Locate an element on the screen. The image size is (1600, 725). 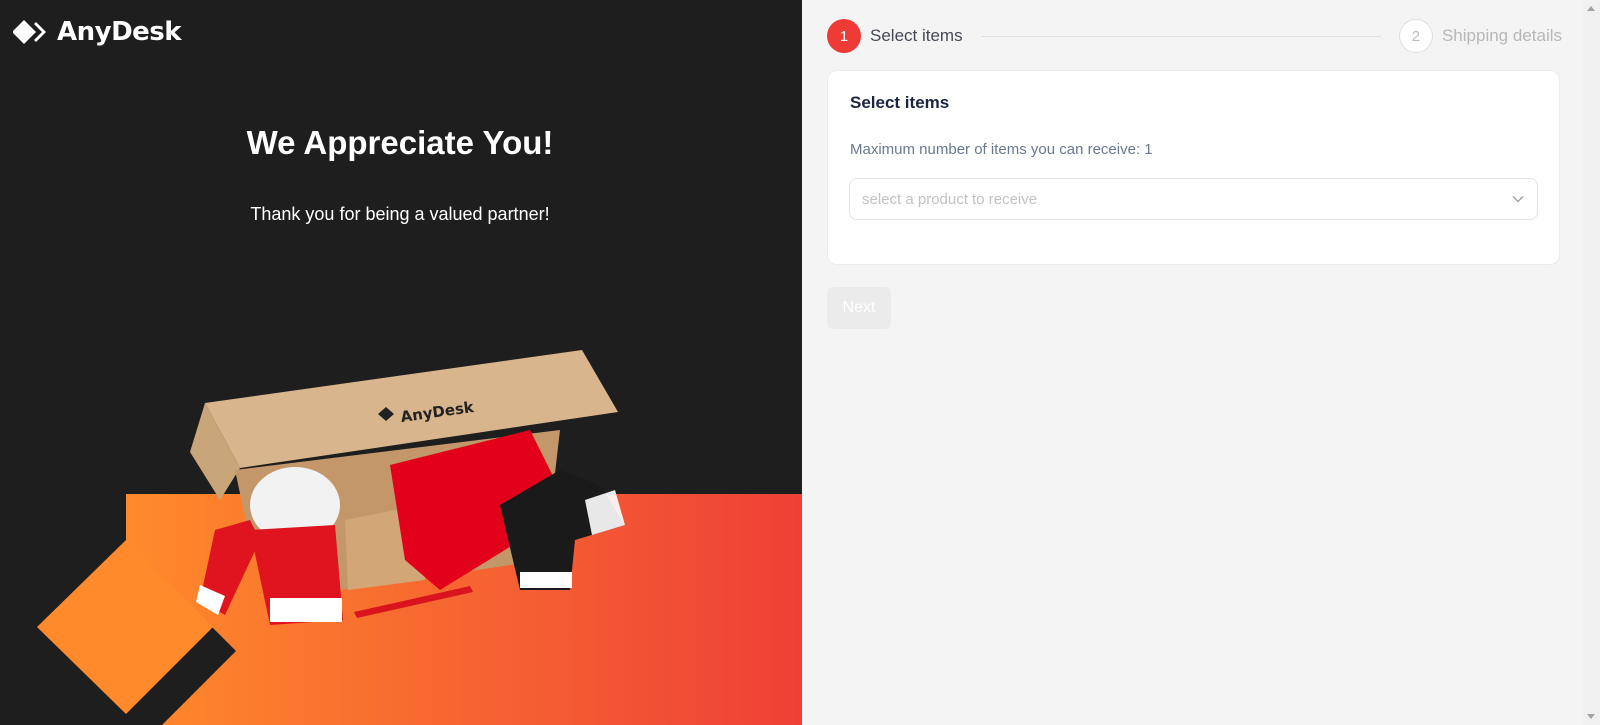
step-shipping-details: 2 Shipping details is located at coordinates (1480, 36).